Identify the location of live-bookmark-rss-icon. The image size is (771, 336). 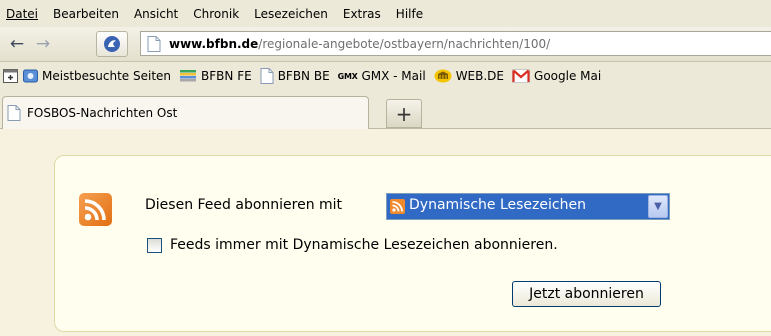
(397, 206).